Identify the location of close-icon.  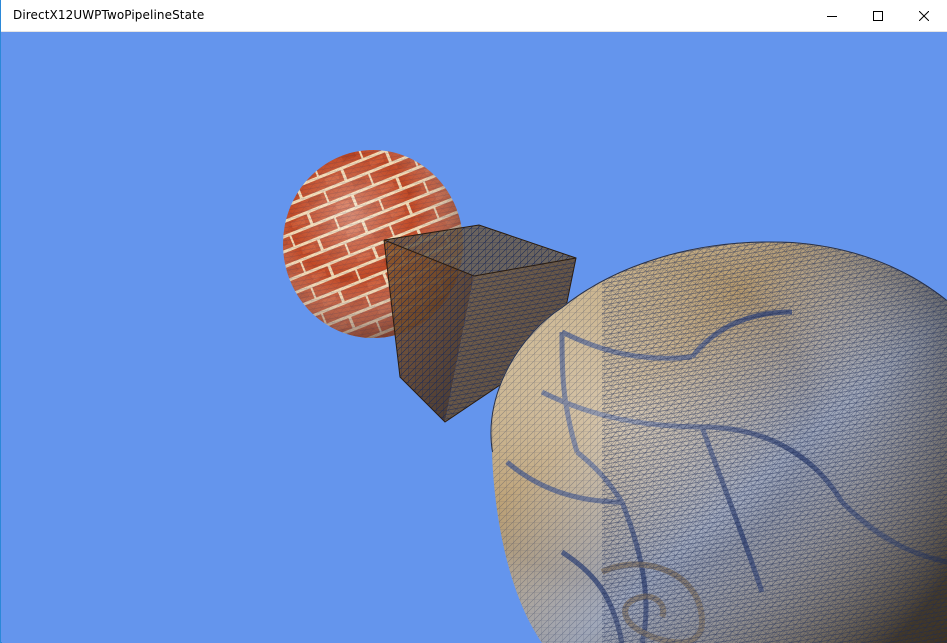
(924, 16).